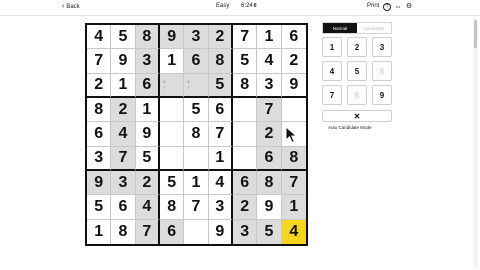 This screenshot has width=480, height=270. What do you see at coordinates (357, 47) in the screenshot?
I see `number-key-2: 2` at bounding box center [357, 47].